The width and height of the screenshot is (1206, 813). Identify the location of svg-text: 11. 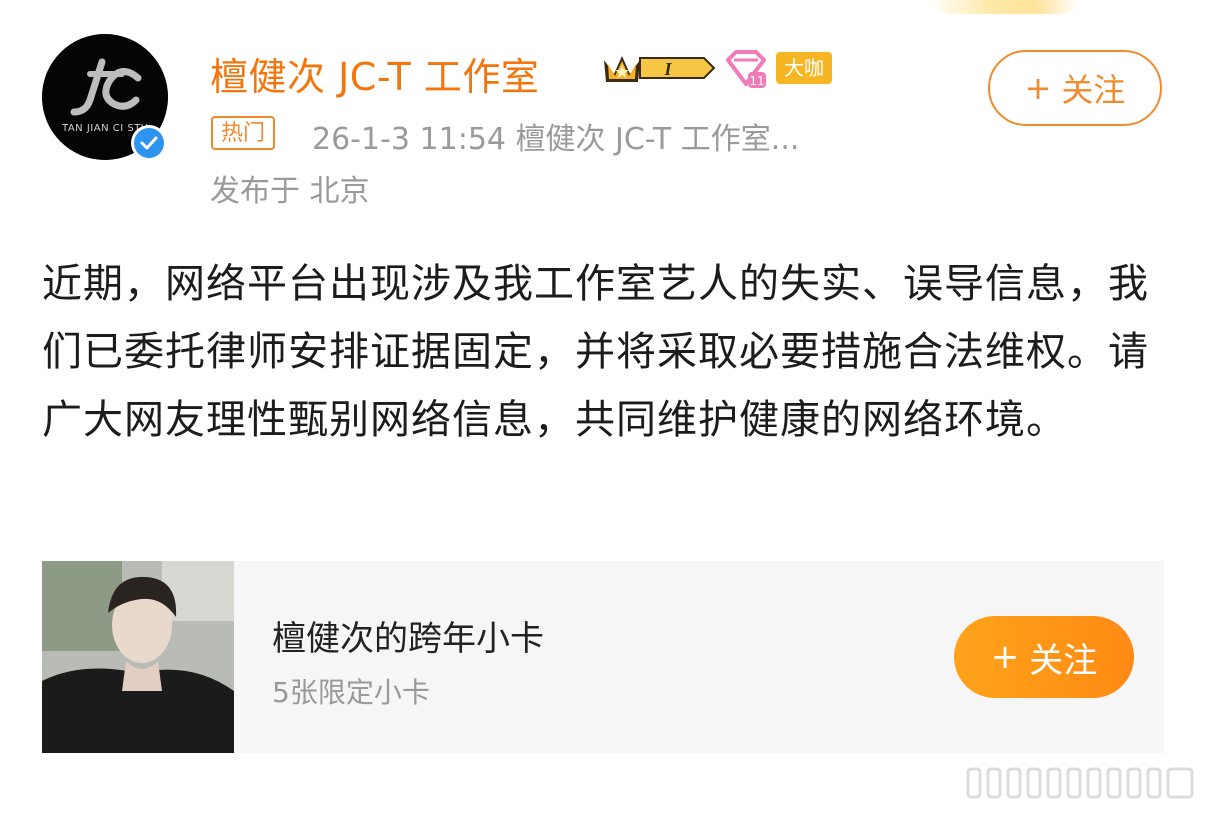
(756, 81).